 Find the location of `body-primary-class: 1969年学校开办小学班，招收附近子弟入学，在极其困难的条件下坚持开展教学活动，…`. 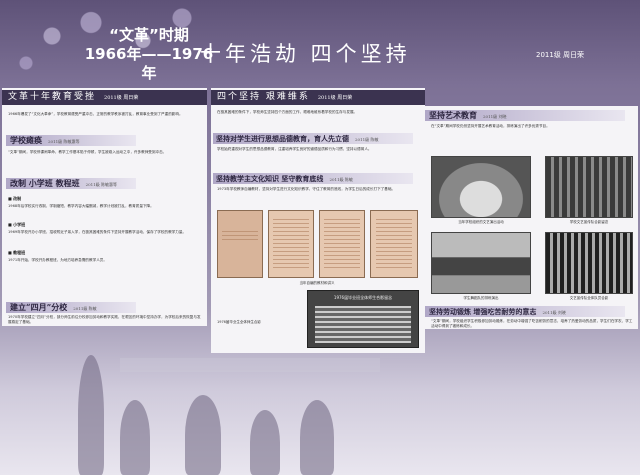

body-primary-class: 1969年学校开办小学班，招收附近子弟入学，在极其困难的条件下坚持开展教学活动，… is located at coordinates (97, 232).